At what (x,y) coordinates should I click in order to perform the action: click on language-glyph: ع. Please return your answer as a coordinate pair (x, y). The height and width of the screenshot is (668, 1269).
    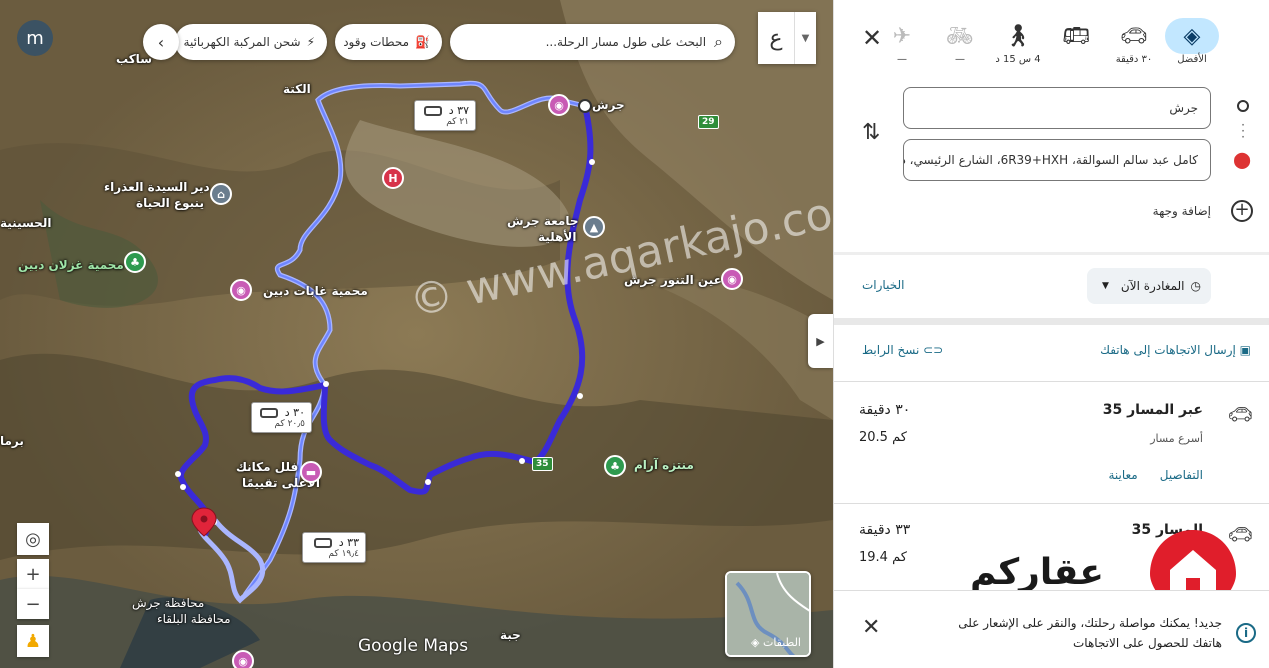
    Looking at the image, I should click on (776, 38).